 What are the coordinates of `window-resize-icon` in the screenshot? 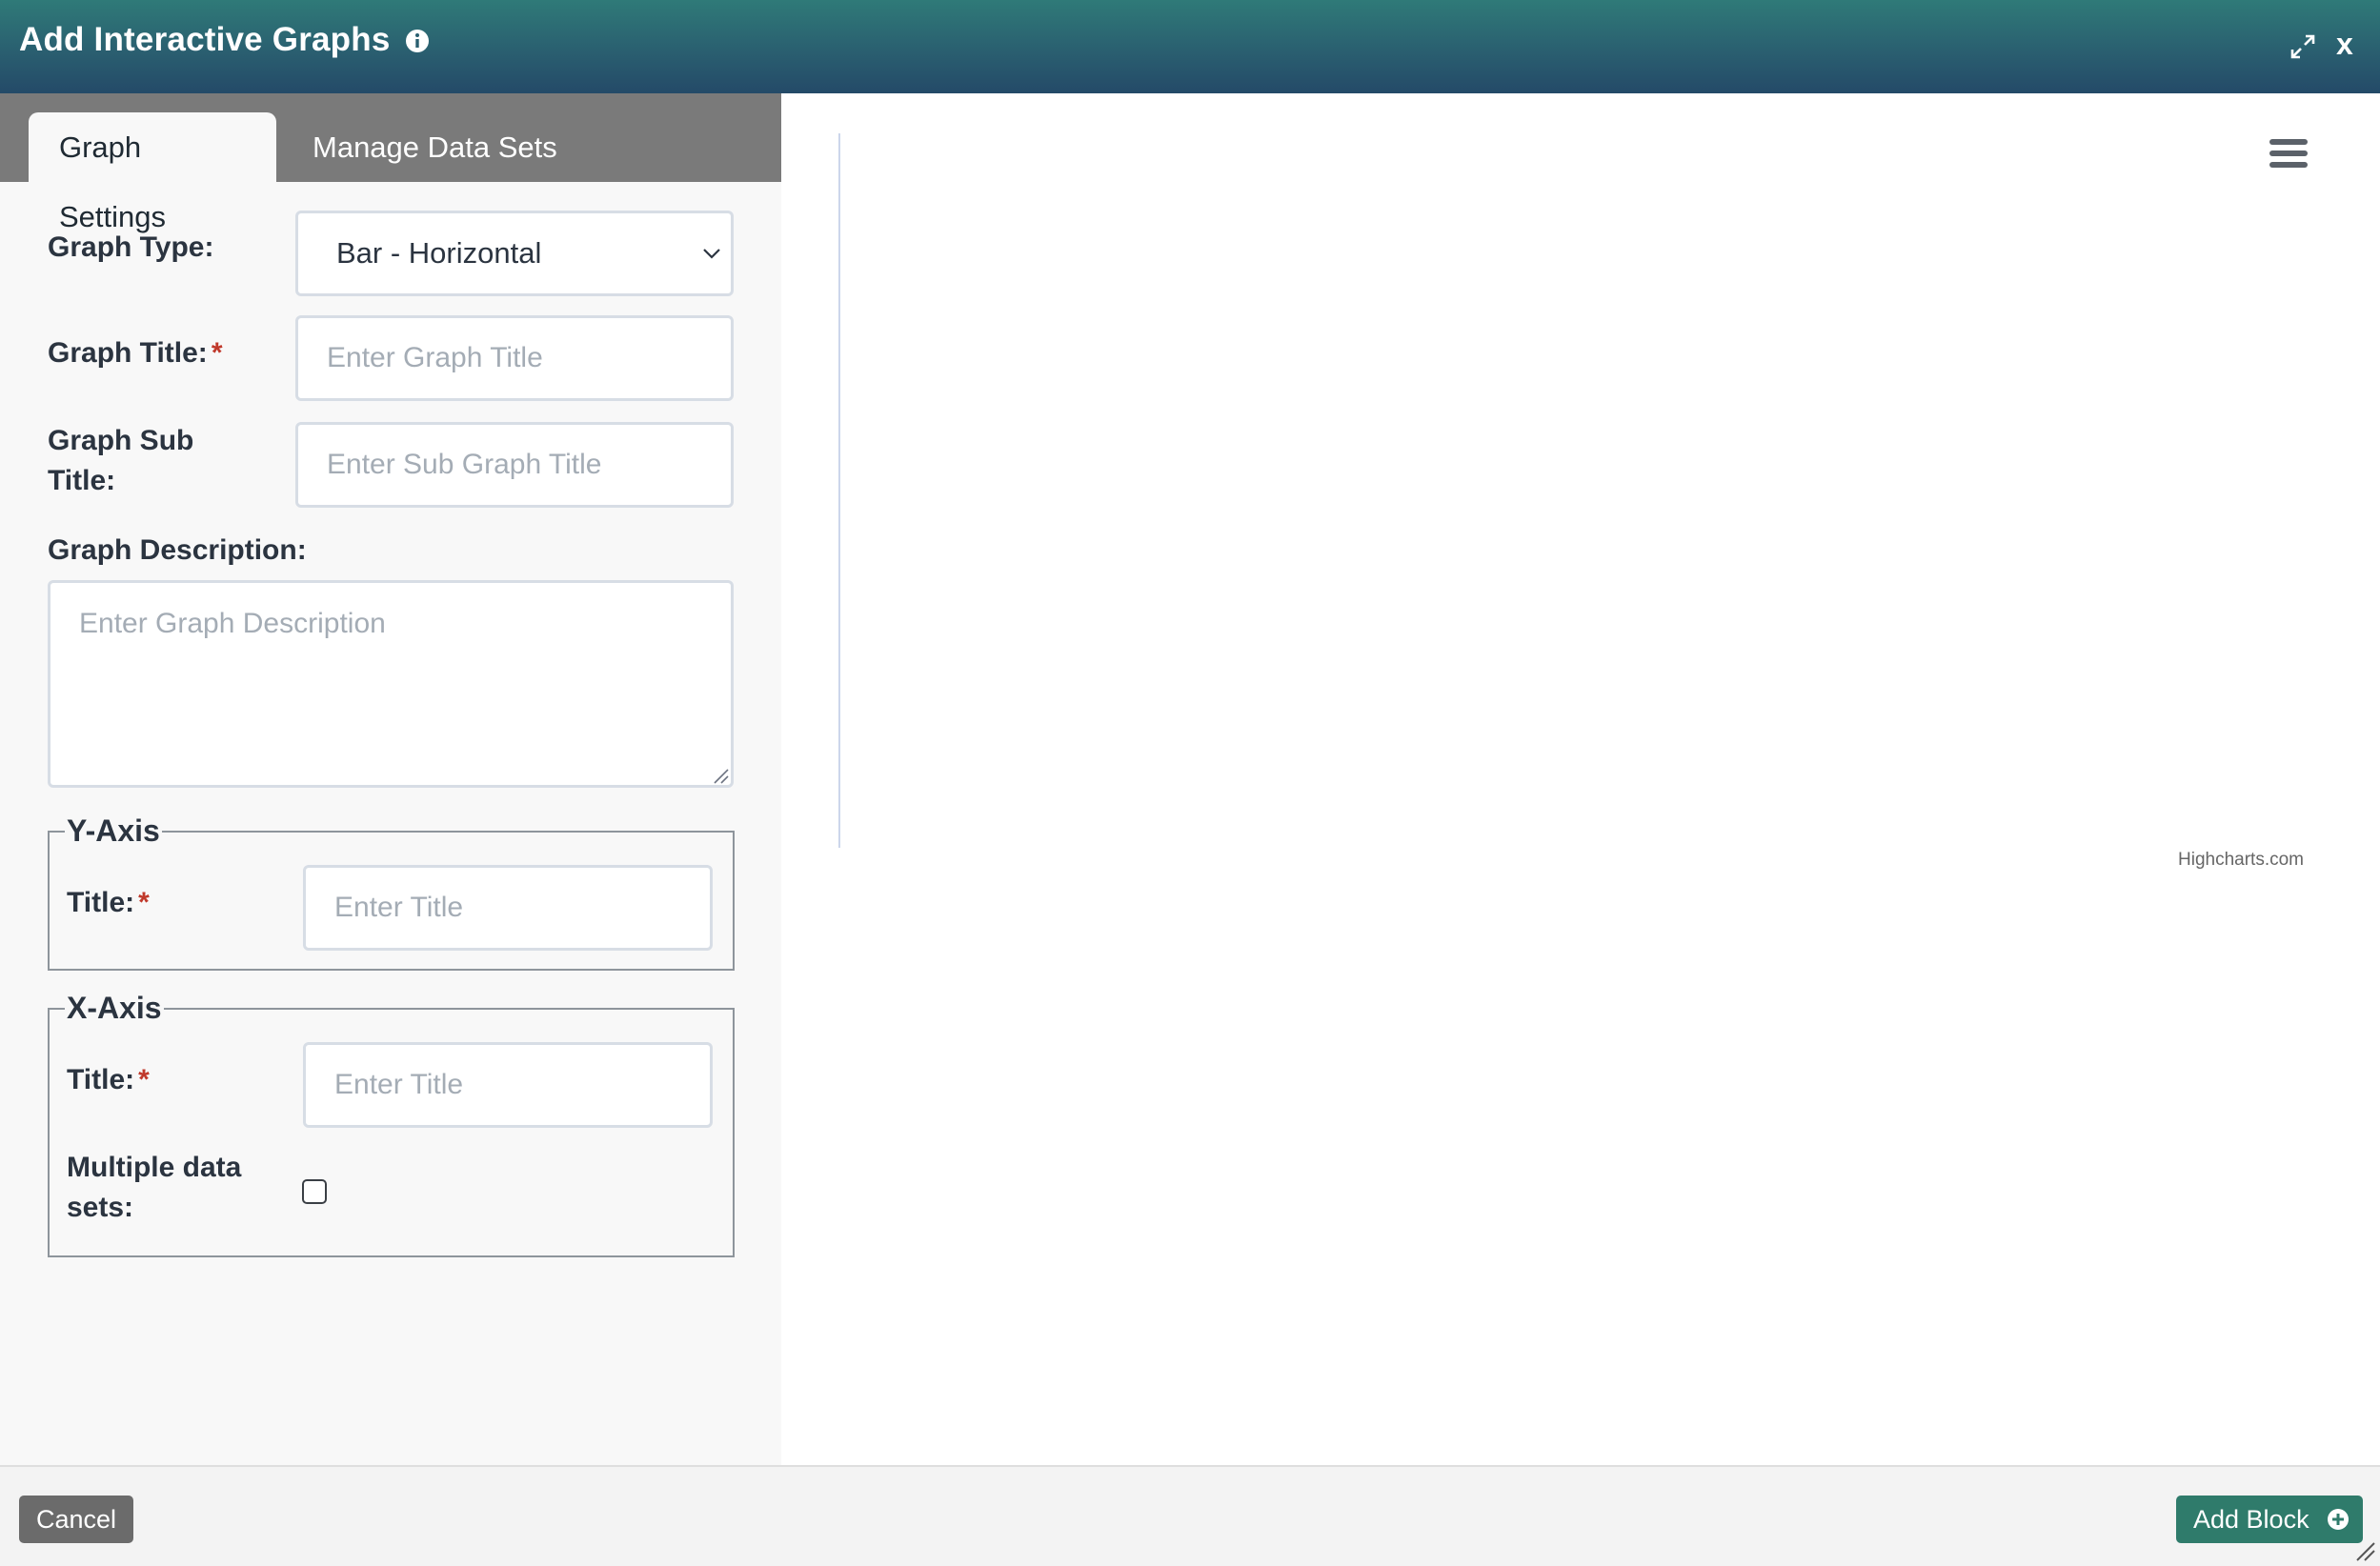 It's located at (2364, 1550).